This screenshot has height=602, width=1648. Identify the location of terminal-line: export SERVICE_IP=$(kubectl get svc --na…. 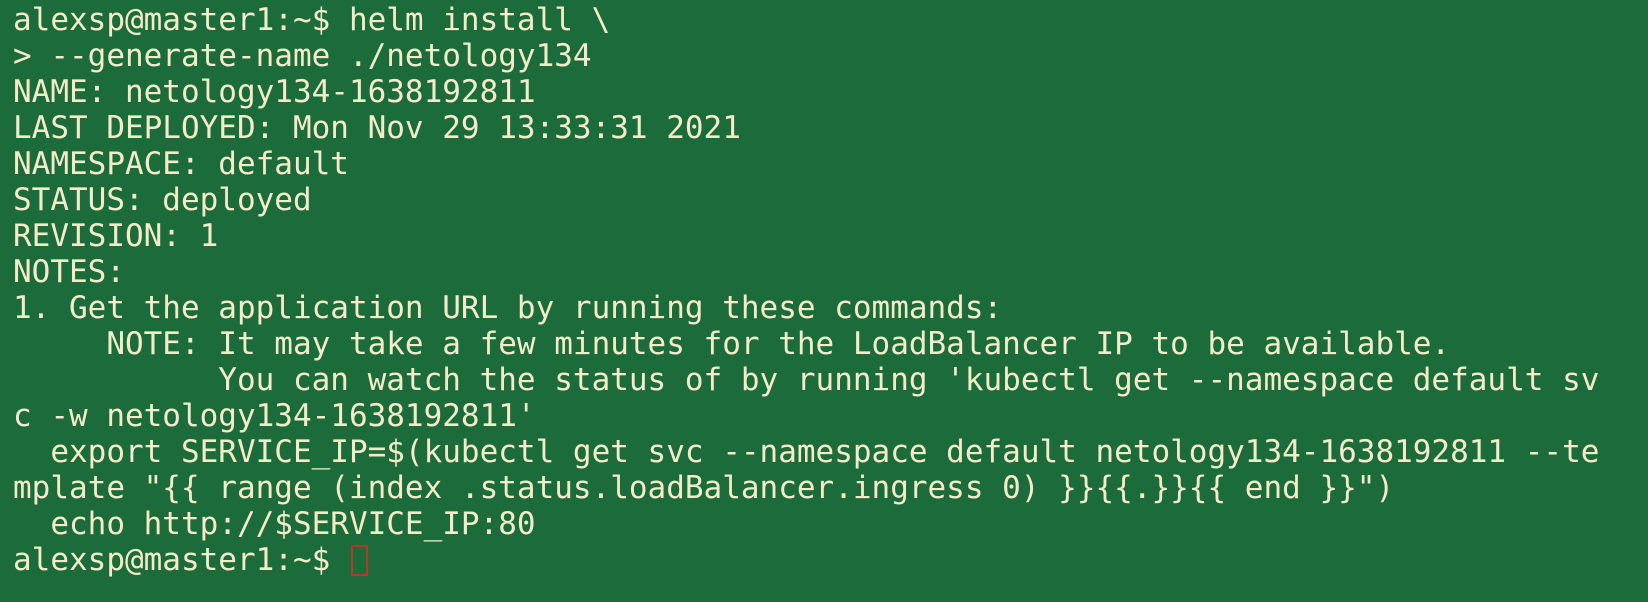
(806, 452).